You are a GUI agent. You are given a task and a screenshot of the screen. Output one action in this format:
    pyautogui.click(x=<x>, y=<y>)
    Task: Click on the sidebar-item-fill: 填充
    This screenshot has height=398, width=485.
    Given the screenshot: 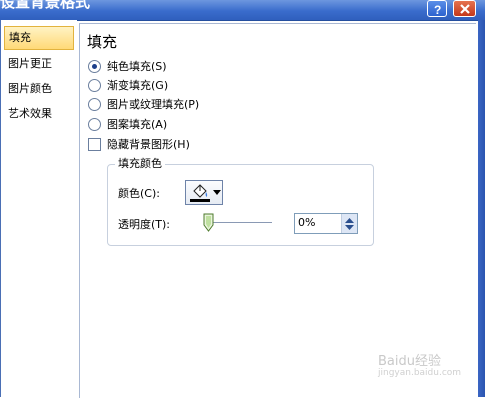 What is the action you would take?
    pyautogui.click(x=39, y=38)
    